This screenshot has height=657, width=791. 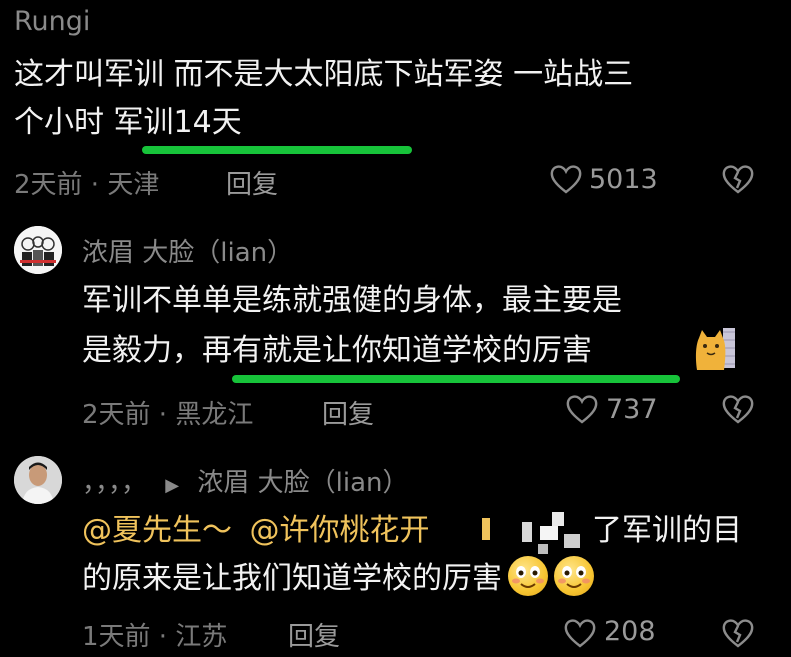 I want to click on comment-username: Rungi, so click(x=52, y=21).